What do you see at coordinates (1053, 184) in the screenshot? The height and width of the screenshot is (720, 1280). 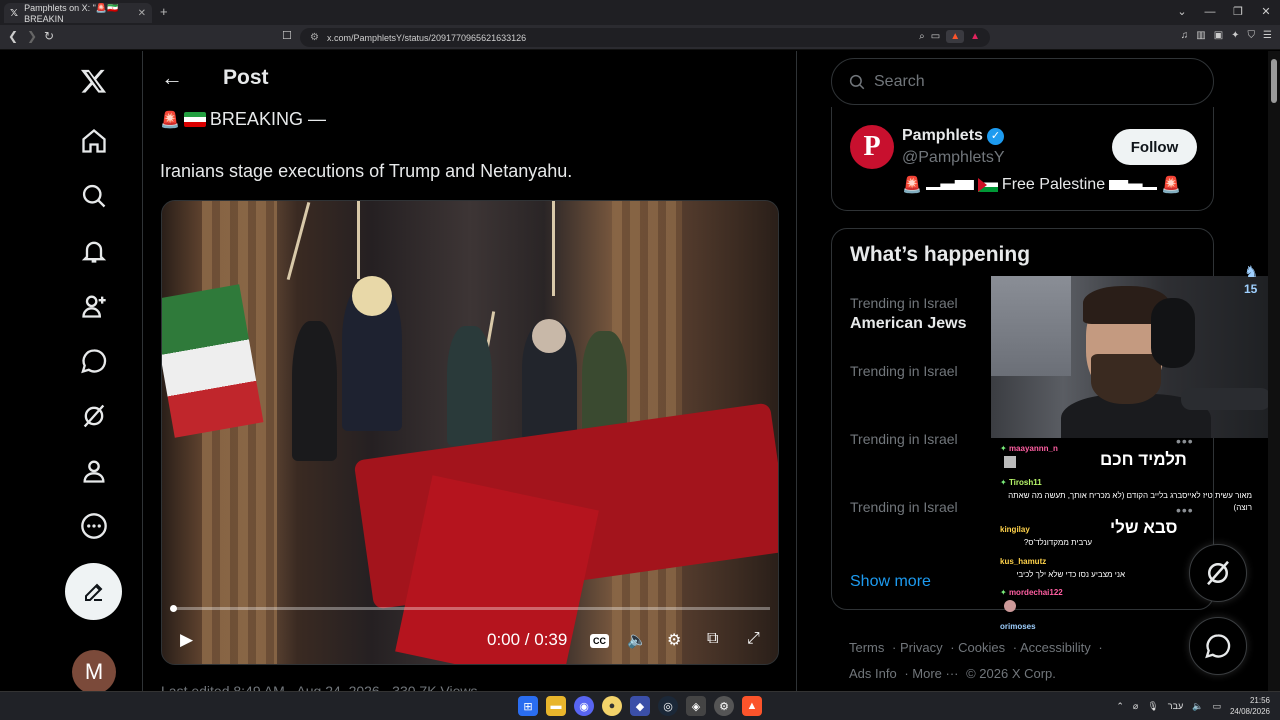 I see `profile-bio-text: Free Palestine` at bounding box center [1053, 184].